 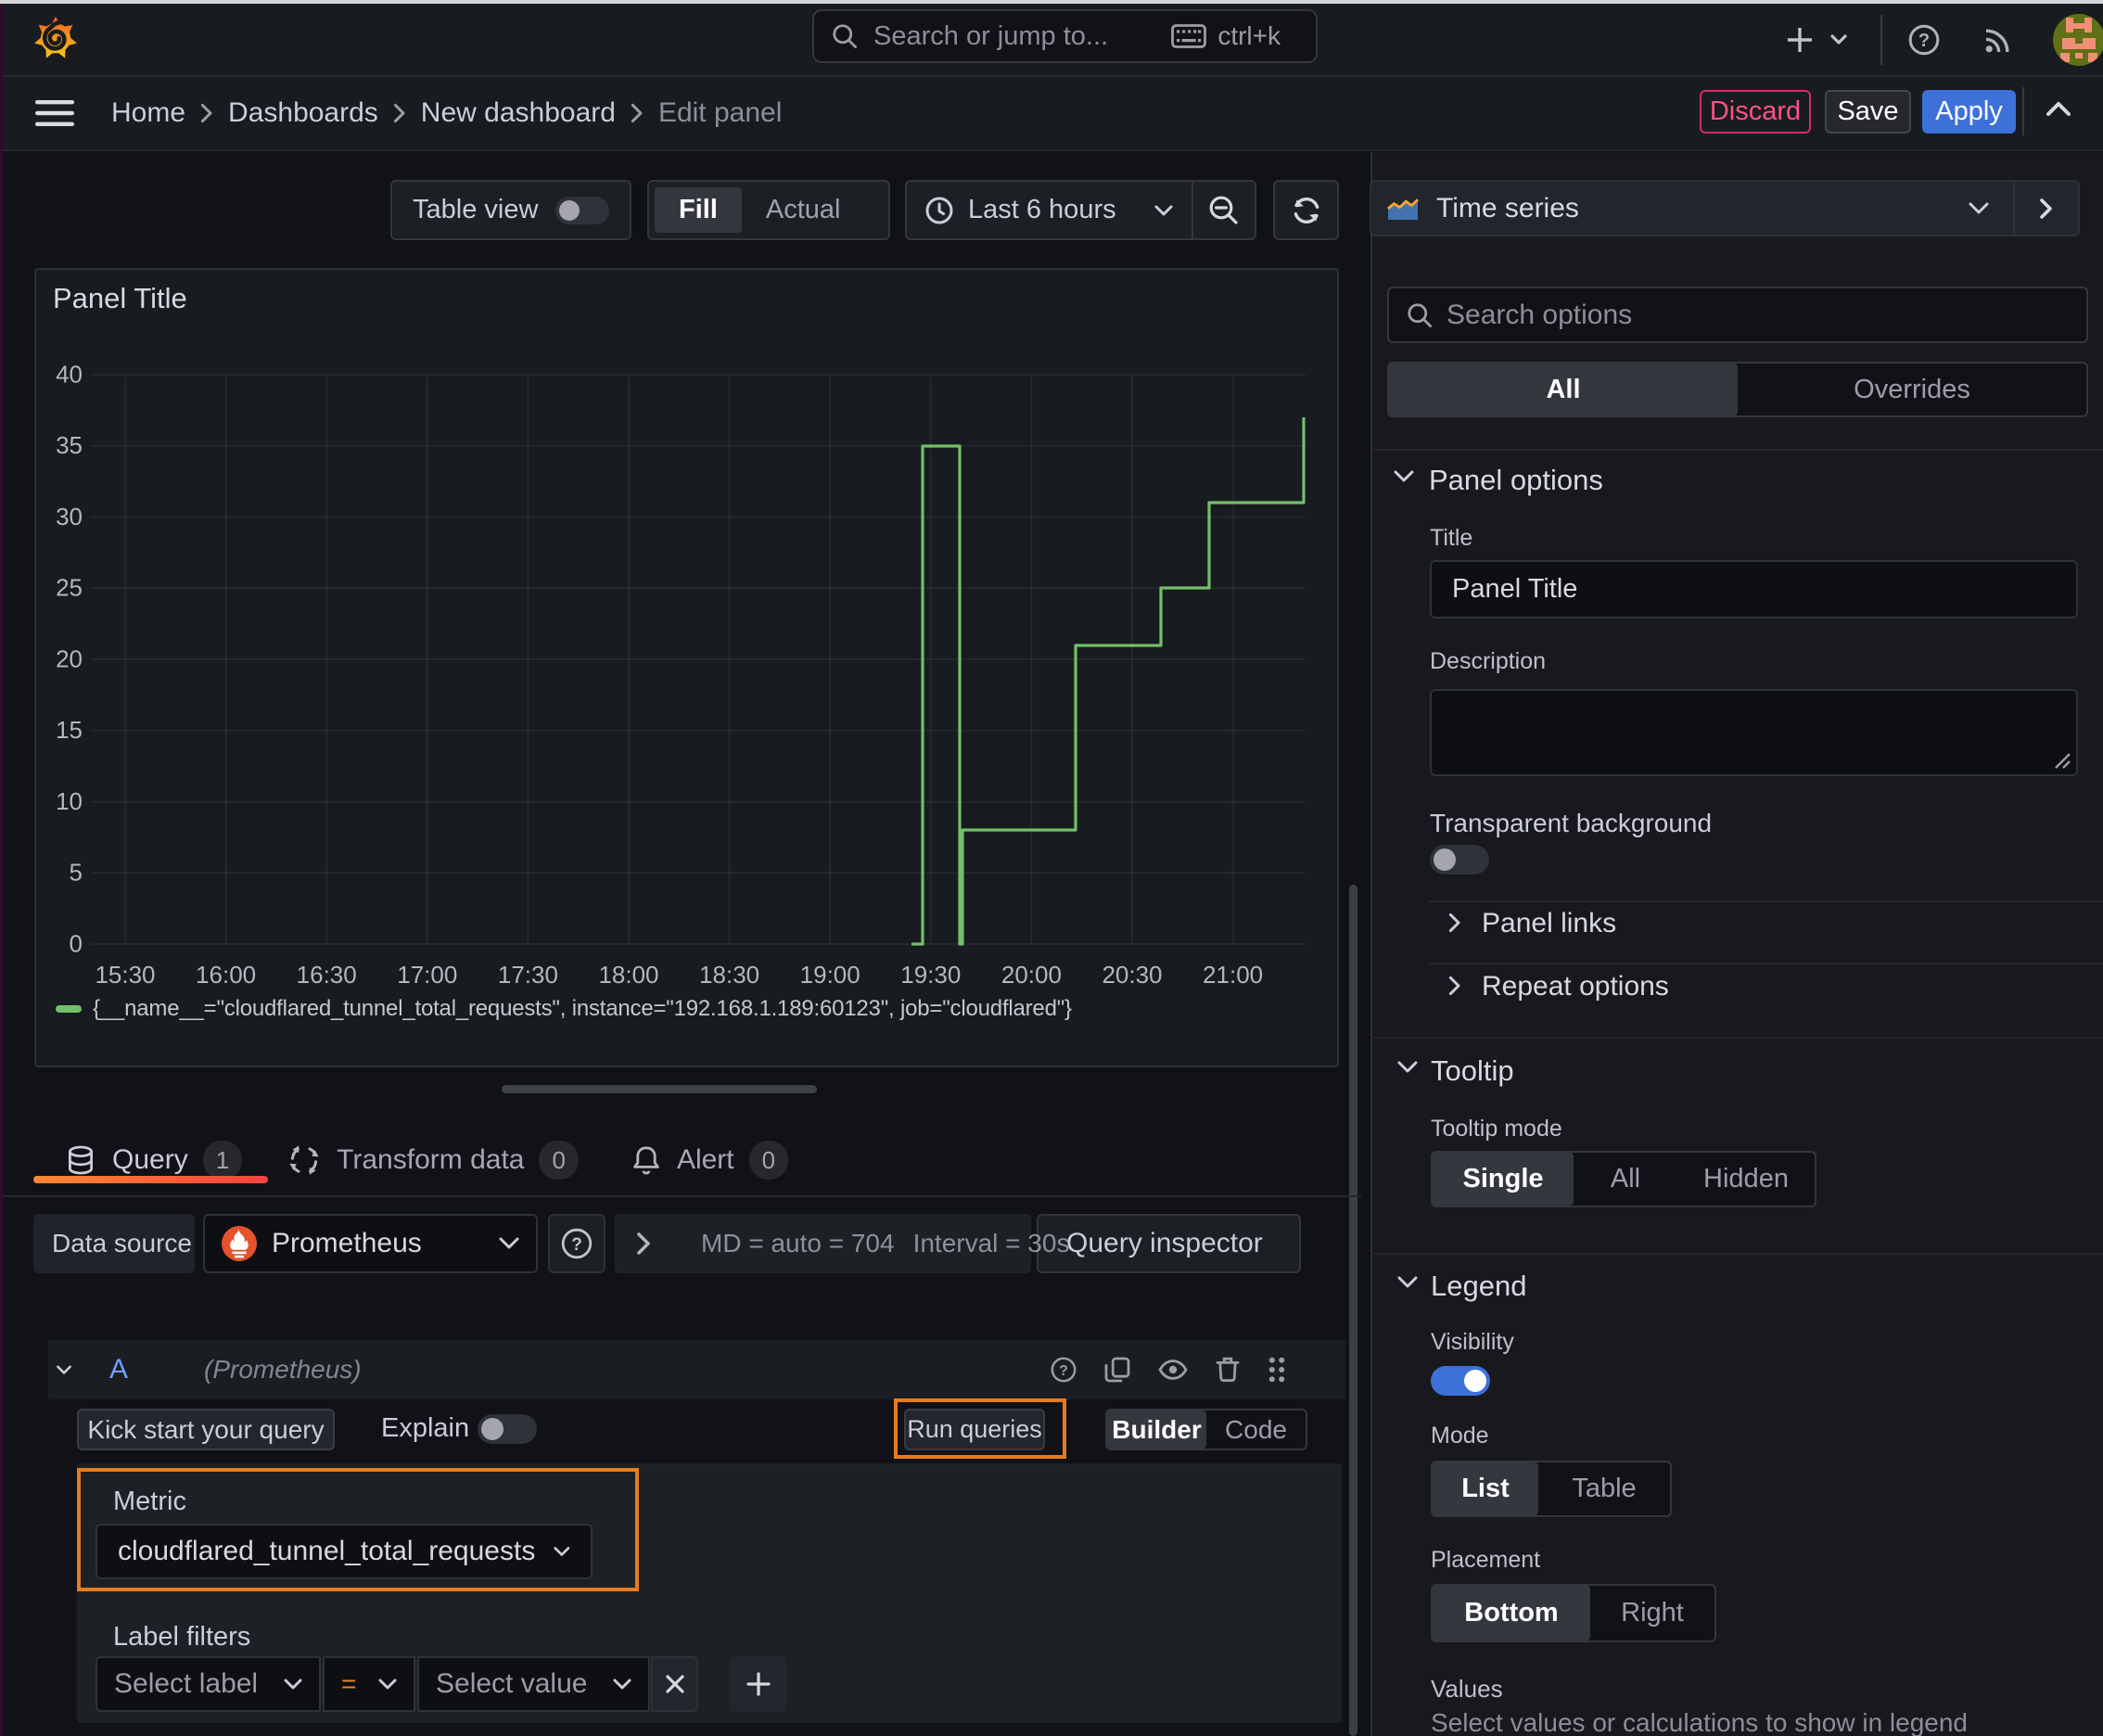 What do you see at coordinates (69, 445) in the screenshot?
I see `svg-text: 35` at bounding box center [69, 445].